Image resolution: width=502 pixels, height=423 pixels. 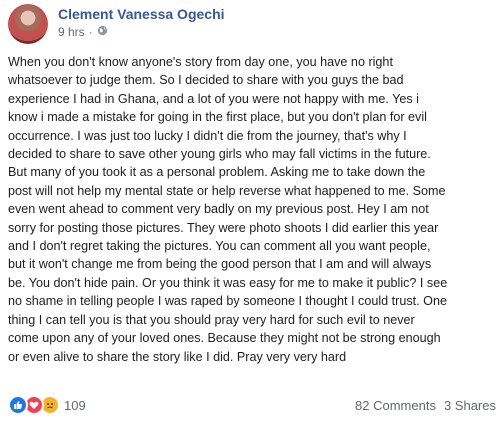 I want to click on engagement-stats: 82 Comments 3 Shares, so click(x=425, y=405).